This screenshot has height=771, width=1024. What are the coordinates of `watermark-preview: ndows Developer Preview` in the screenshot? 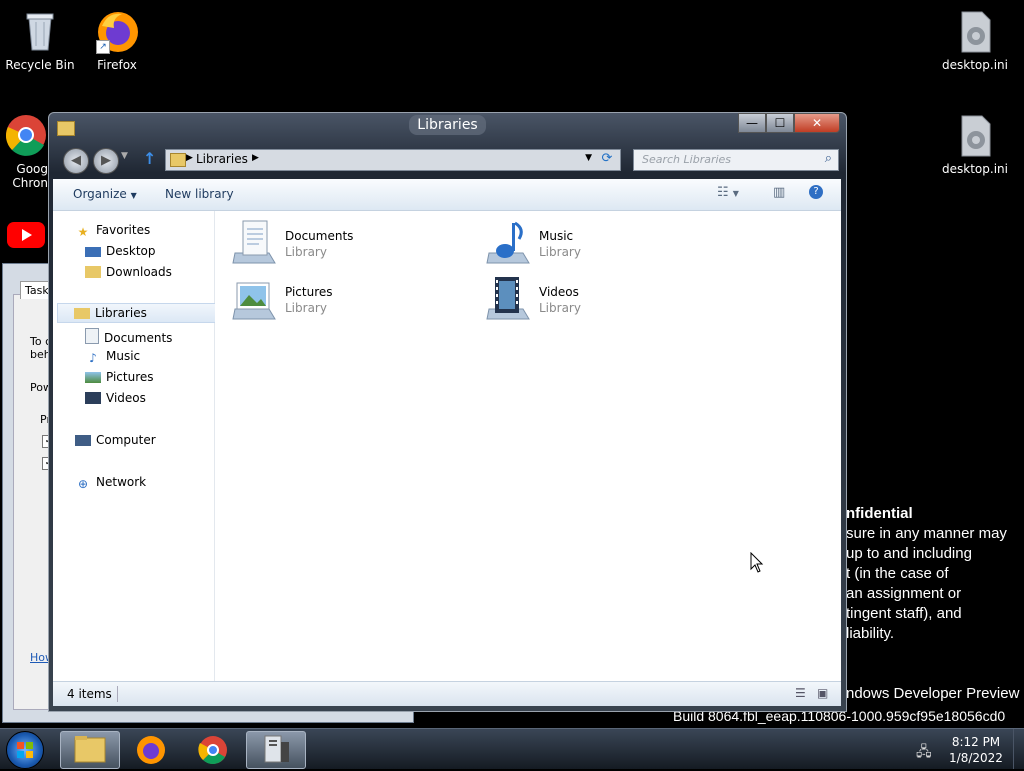 It's located at (933, 693).